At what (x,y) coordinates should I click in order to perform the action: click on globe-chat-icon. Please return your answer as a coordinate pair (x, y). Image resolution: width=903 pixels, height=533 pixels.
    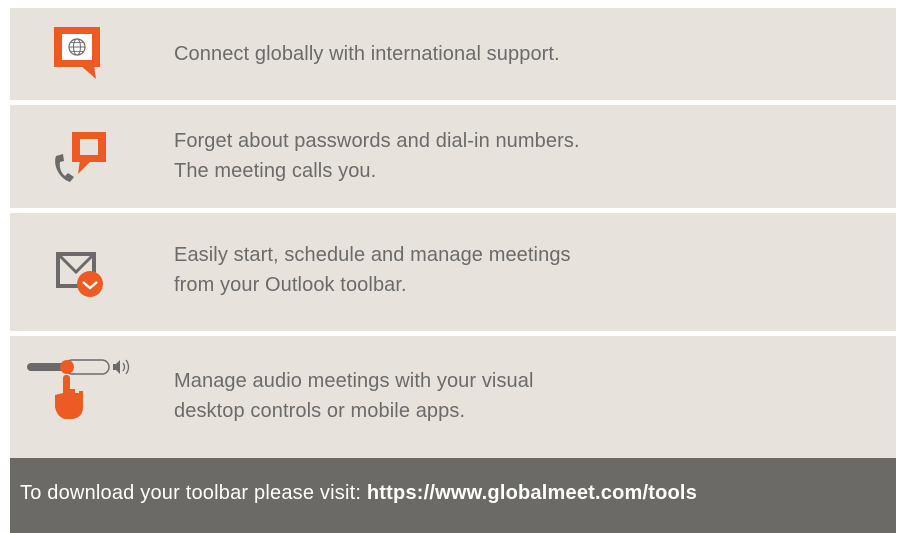
    Looking at the image, I should click on (80, 54).